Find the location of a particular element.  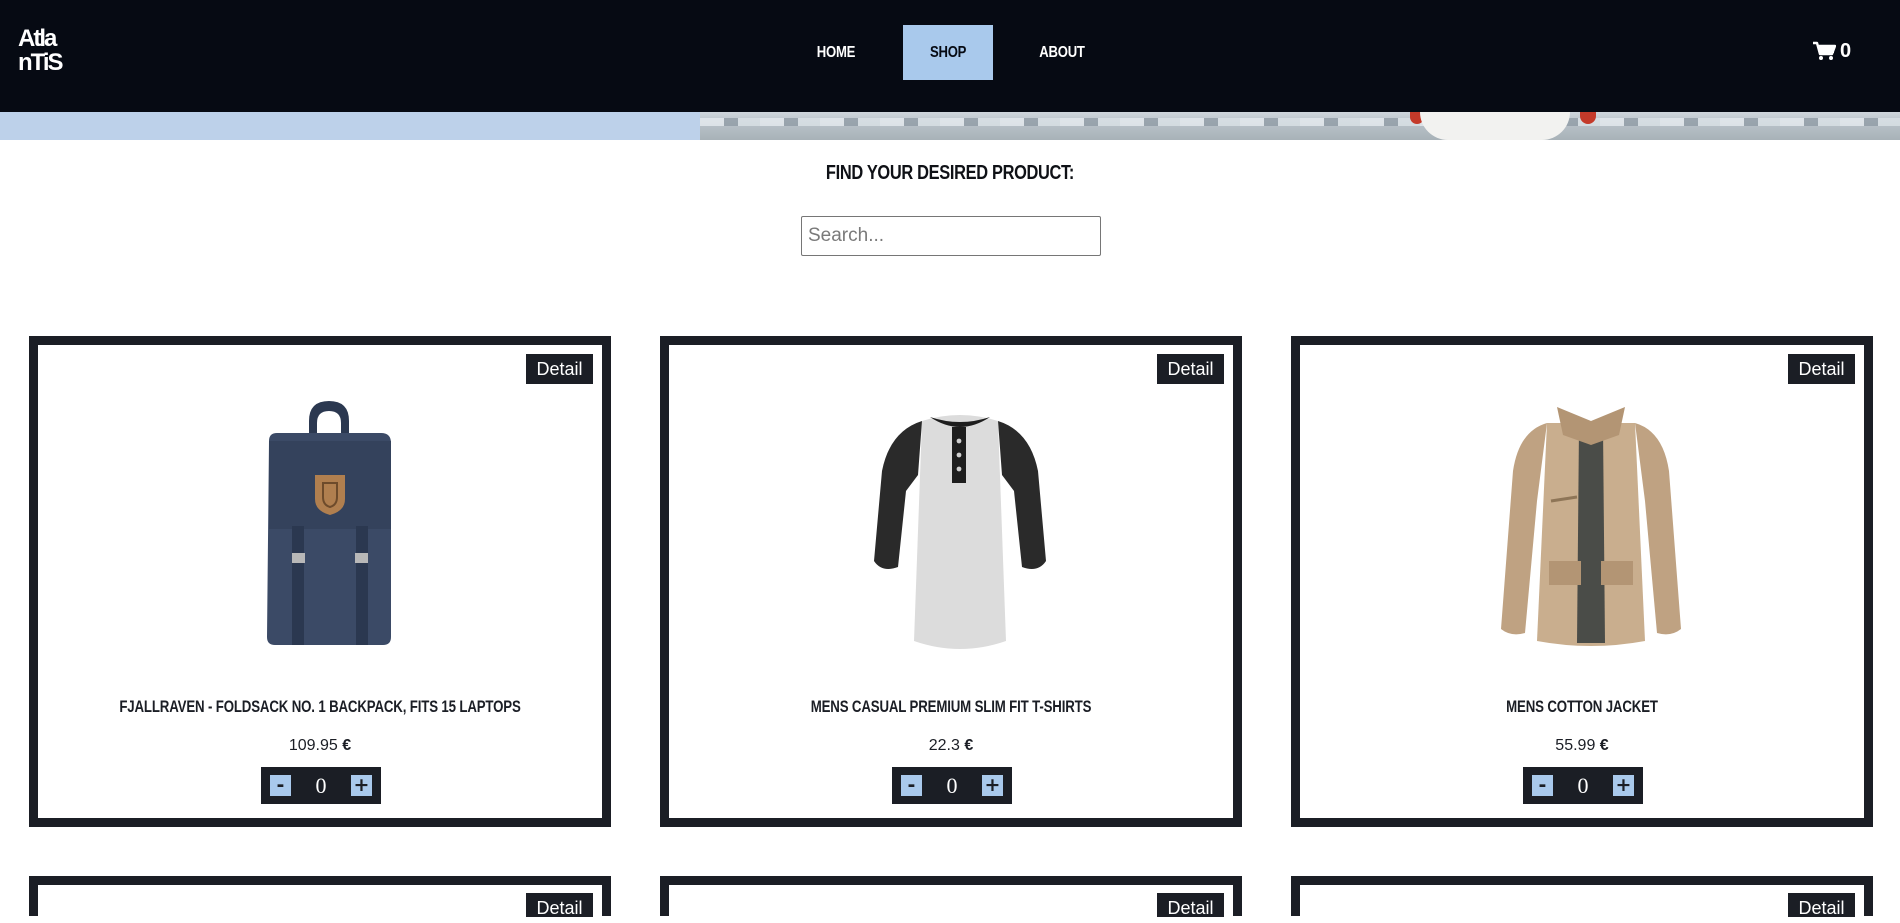

navbar: Atla nTiS HOME SHOP ABOUT 0 is located at coordinates (950, 56).